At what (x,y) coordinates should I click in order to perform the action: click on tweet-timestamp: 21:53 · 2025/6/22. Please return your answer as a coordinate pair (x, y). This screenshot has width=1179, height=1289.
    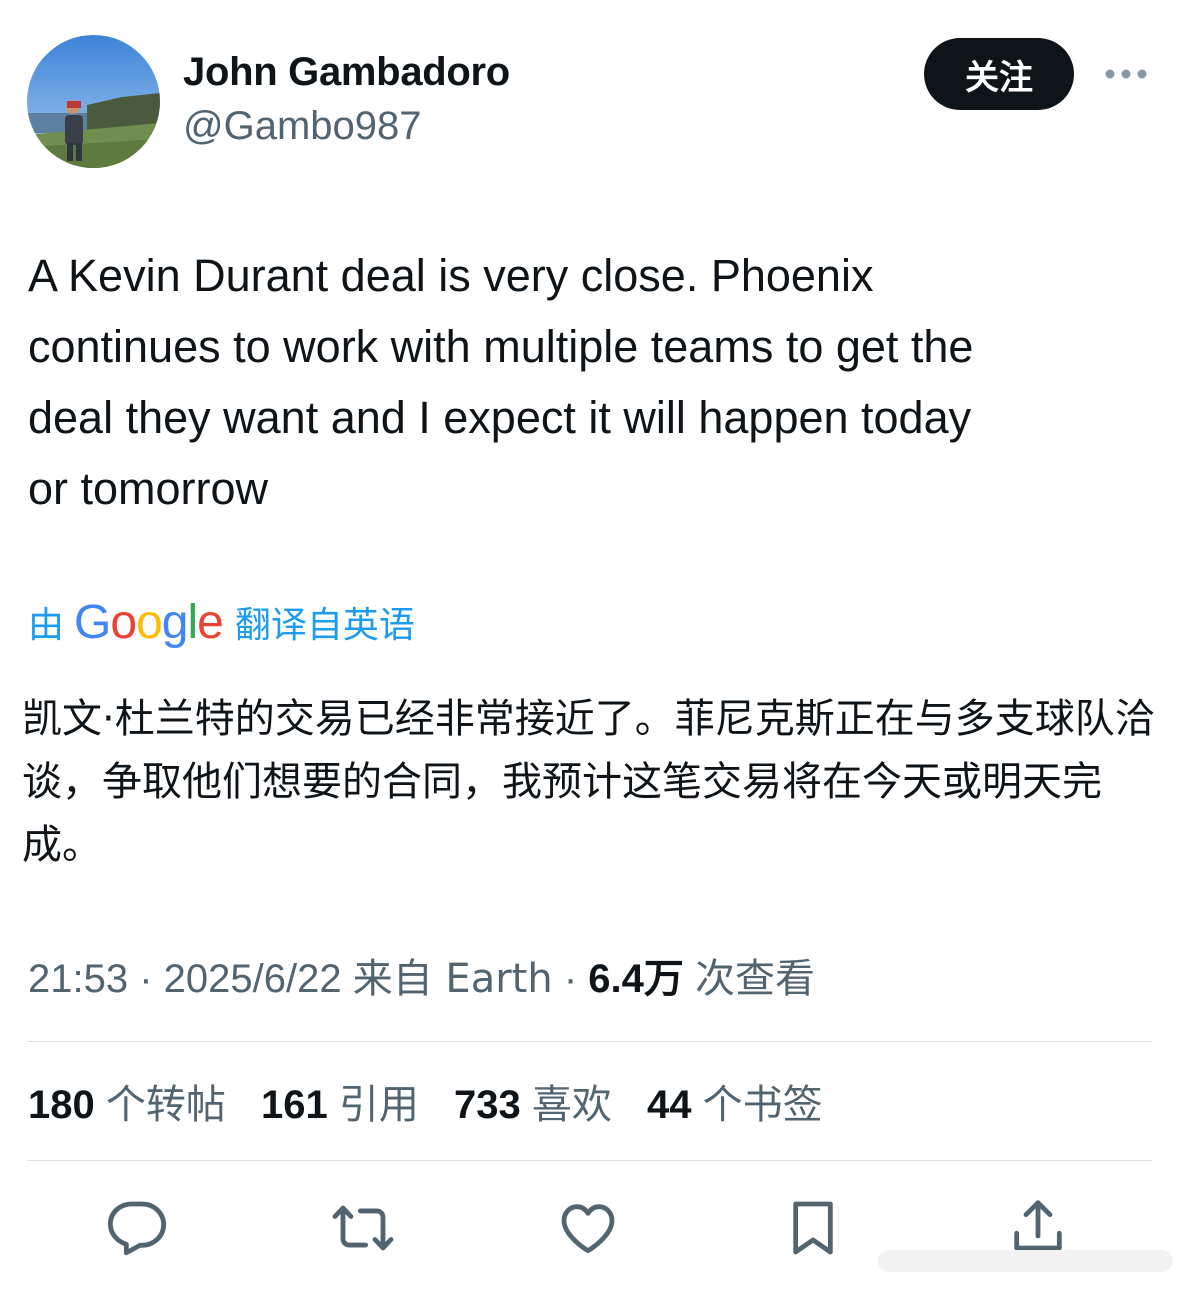
    Looking at the image, I should click on (185, 979).